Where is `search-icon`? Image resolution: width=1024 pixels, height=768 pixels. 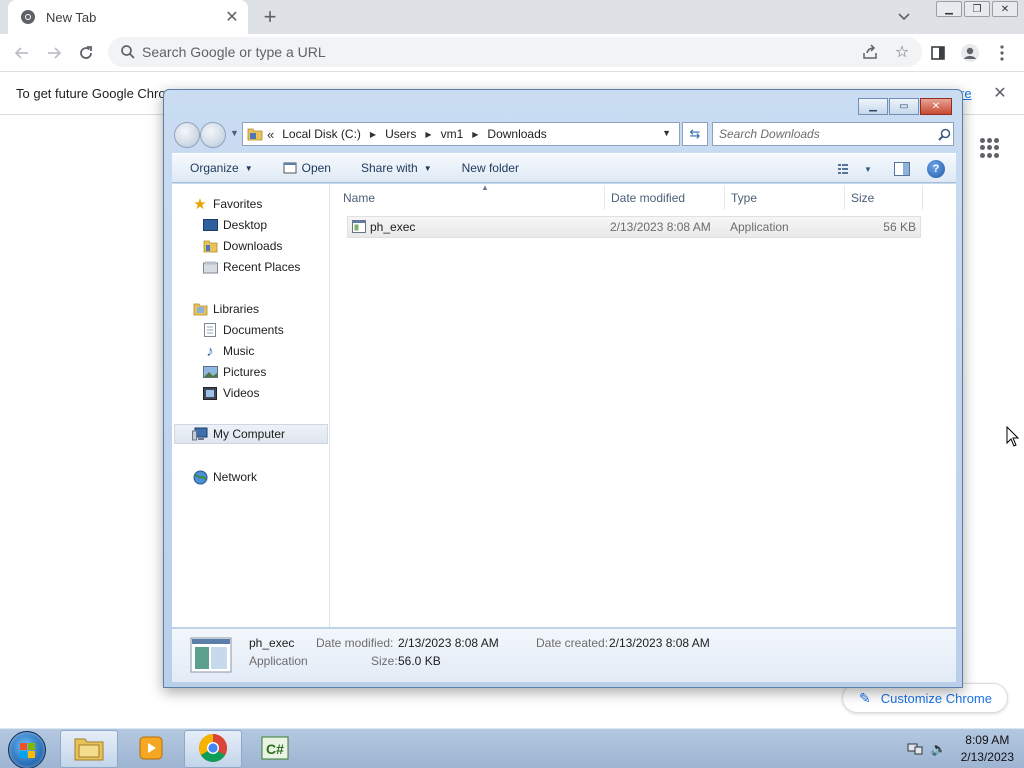
search-icon is located at coordinates (128, 52).